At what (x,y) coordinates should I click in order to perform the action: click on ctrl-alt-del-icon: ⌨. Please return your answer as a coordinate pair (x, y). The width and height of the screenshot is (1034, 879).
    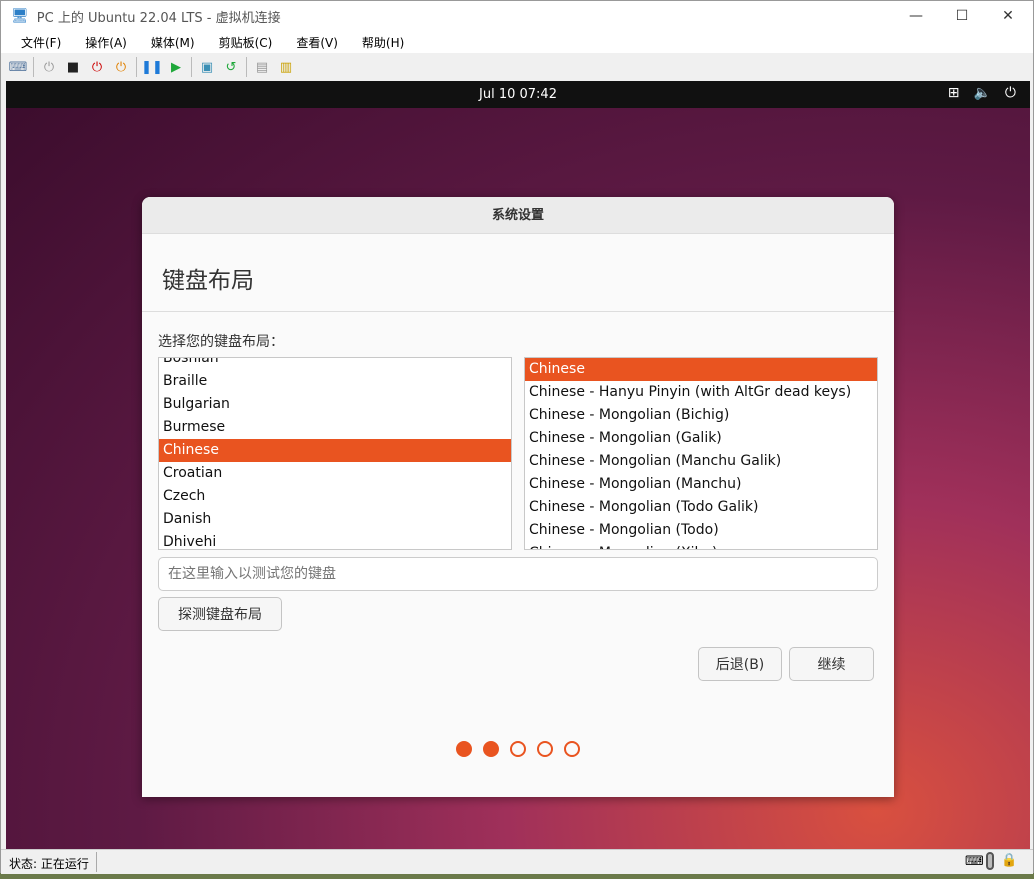
    Looking at the image, I should click on (18, 67).